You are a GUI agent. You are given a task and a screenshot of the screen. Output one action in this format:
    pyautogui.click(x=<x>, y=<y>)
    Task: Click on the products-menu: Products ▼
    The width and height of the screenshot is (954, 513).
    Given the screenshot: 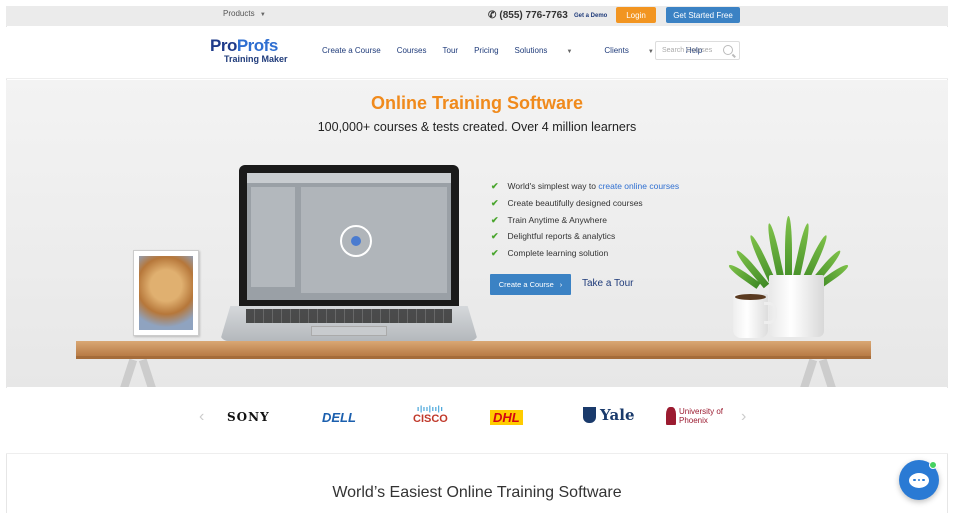 What is the action you would take?
    pyautogui.click(x=244, y=13)
    